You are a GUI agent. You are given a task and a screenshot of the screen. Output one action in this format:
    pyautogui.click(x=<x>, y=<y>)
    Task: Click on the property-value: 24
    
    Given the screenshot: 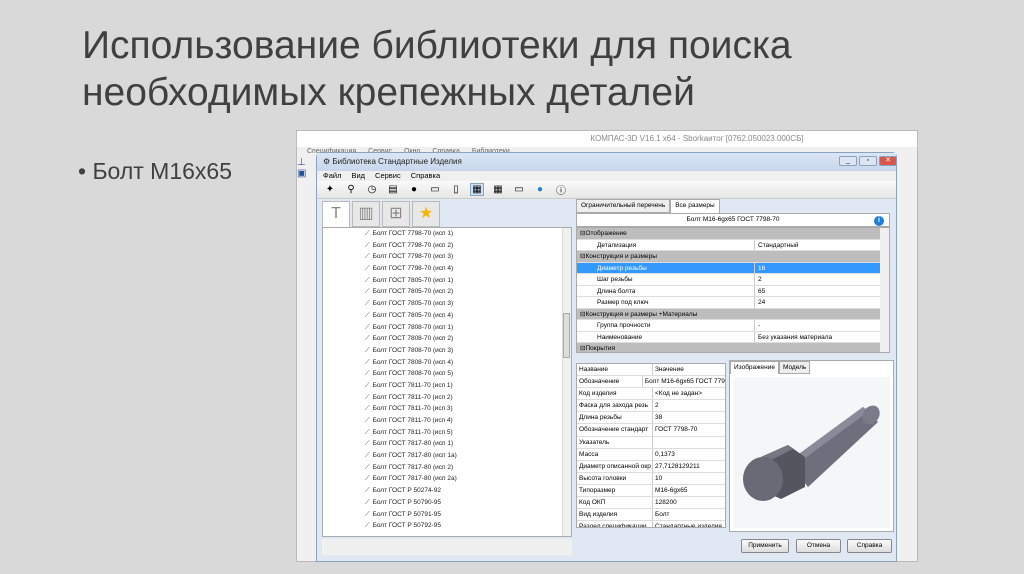 What is the action you would take?
    pyautogui.click(x=760, y=302)
    